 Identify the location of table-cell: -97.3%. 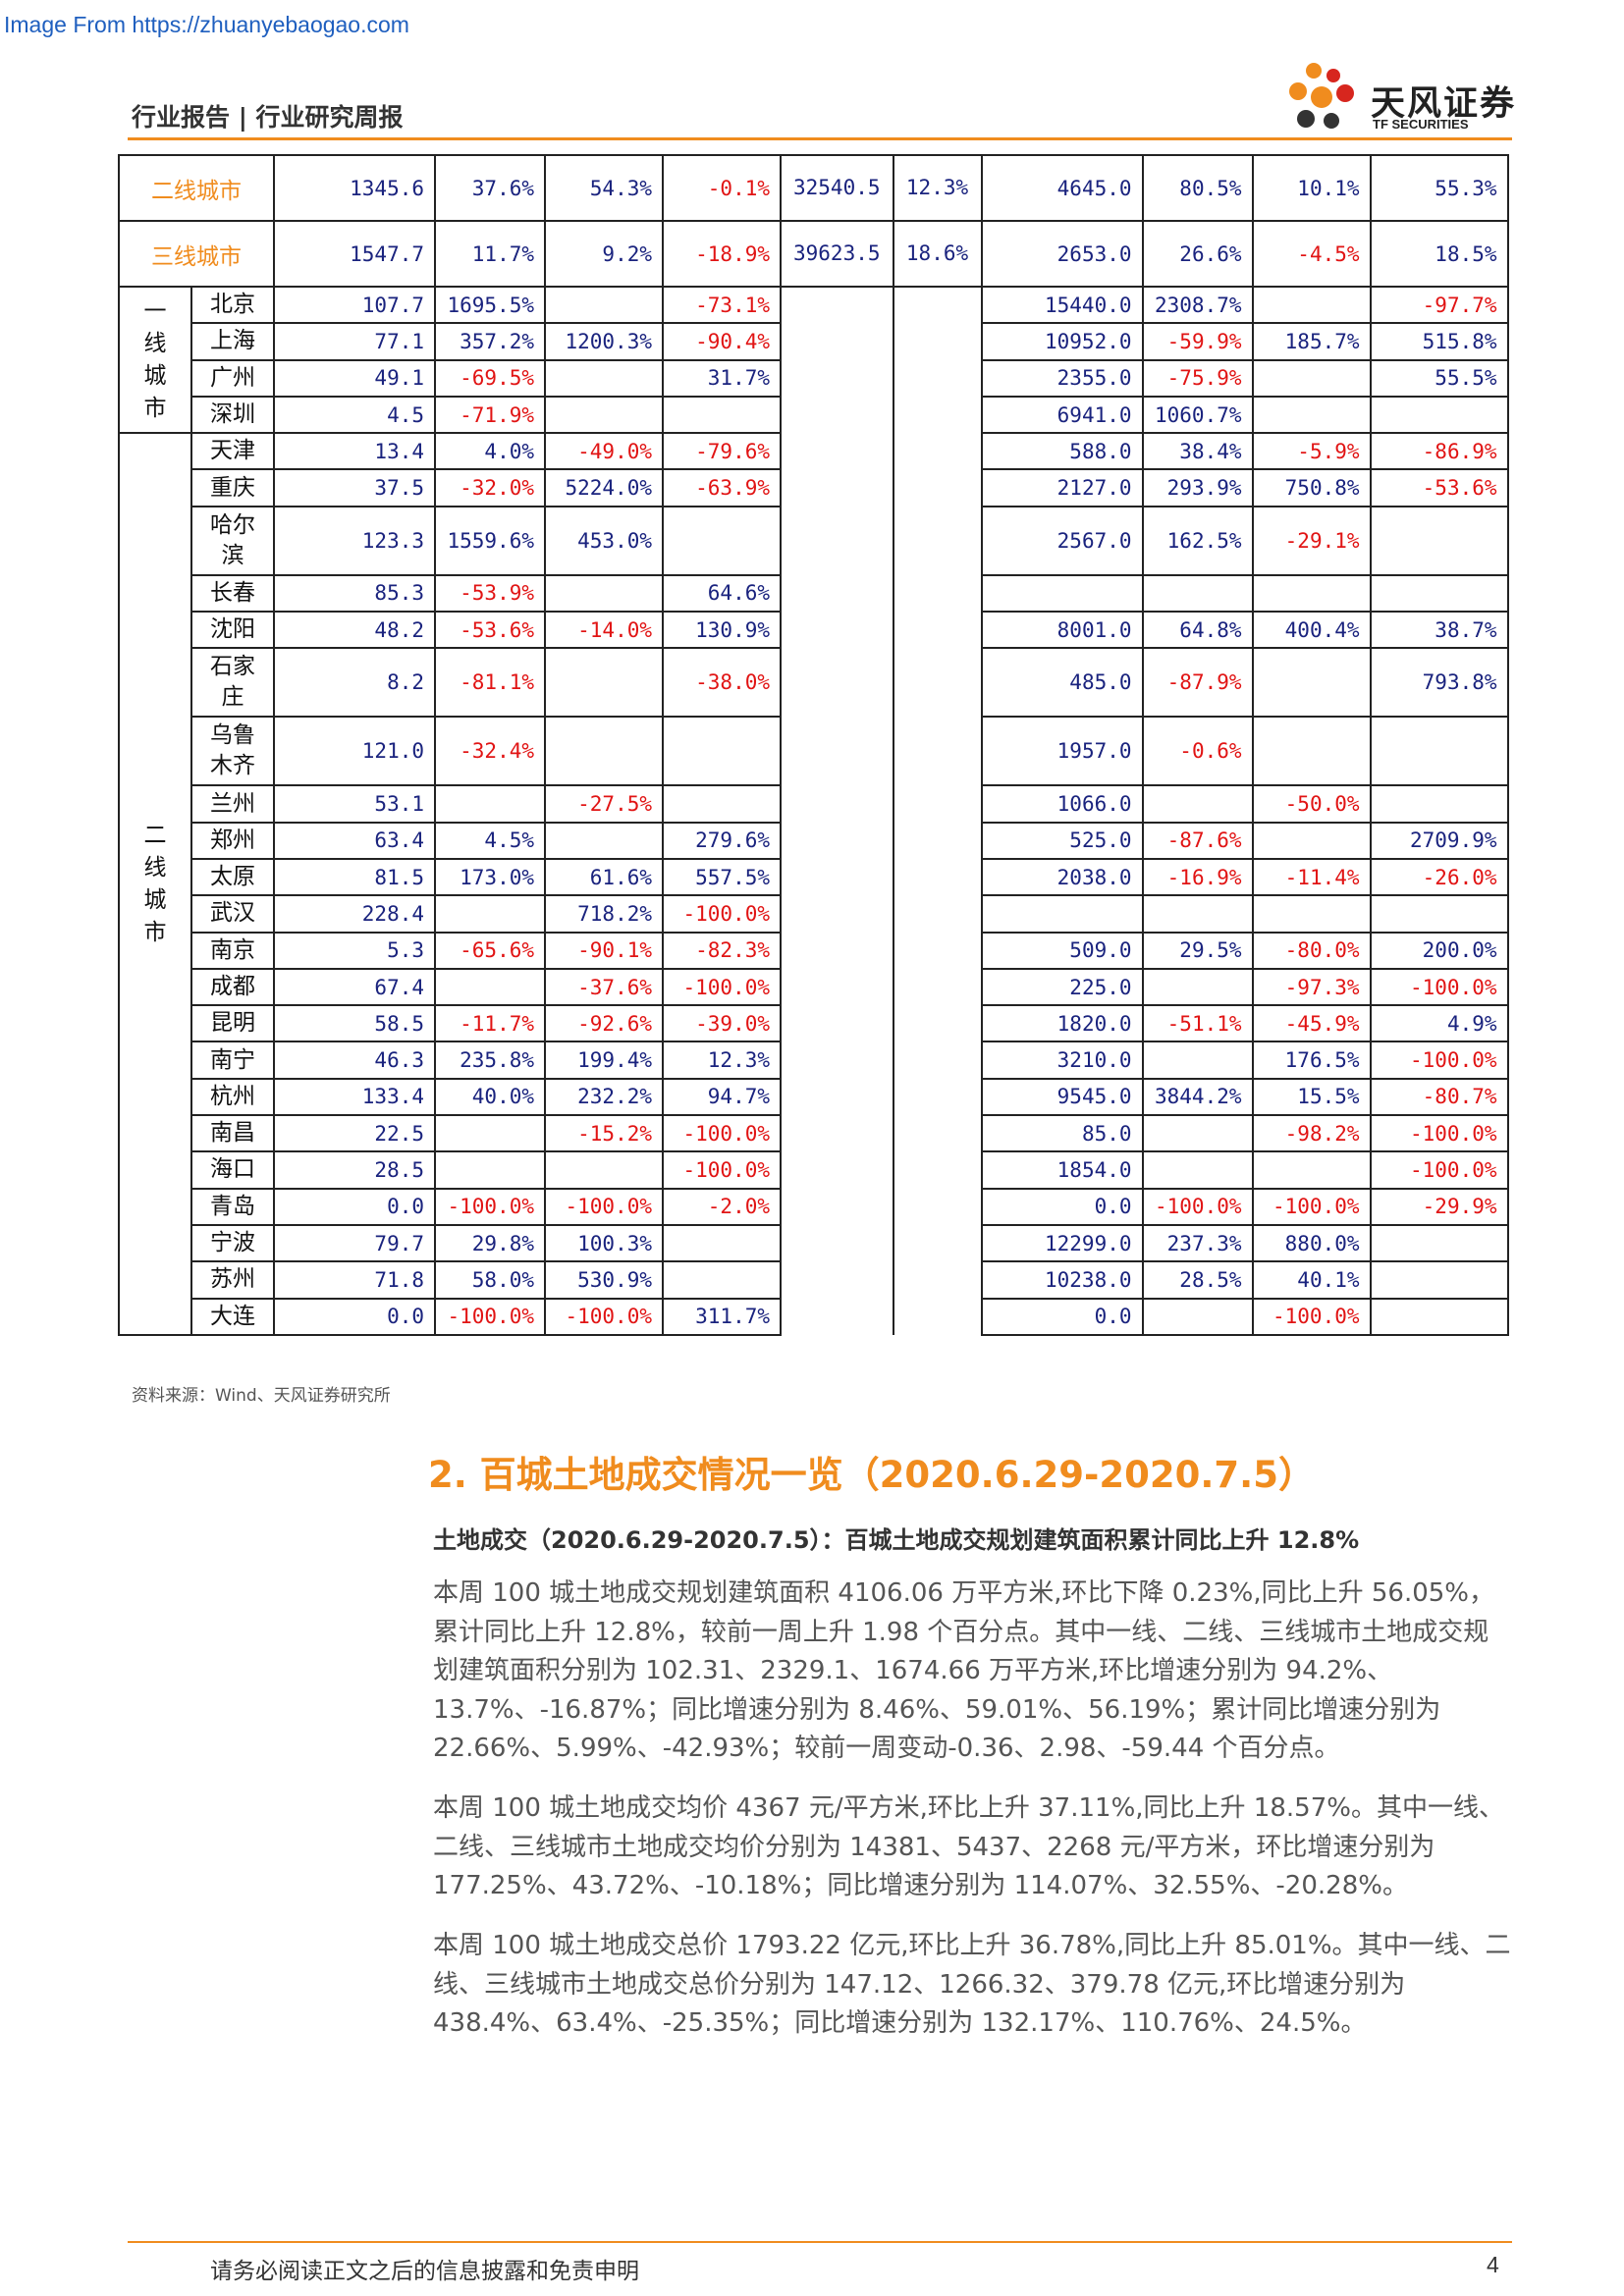
(1311, 987).